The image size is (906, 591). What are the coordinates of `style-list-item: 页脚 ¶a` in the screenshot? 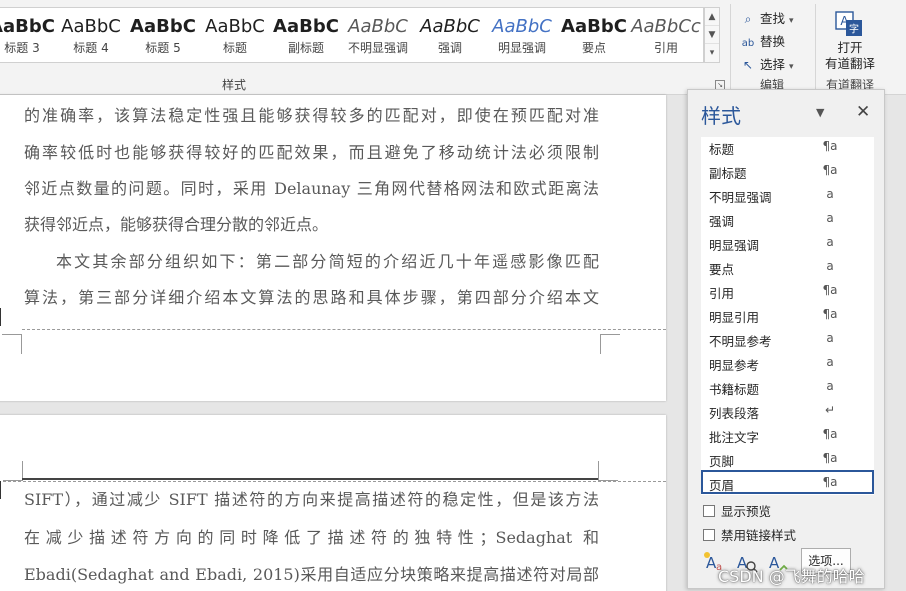 It's located at (787, 458).